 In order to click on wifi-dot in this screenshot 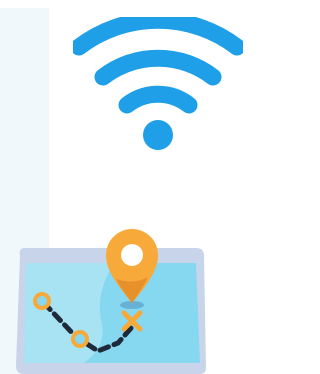, I will do `click(158, 135)`.